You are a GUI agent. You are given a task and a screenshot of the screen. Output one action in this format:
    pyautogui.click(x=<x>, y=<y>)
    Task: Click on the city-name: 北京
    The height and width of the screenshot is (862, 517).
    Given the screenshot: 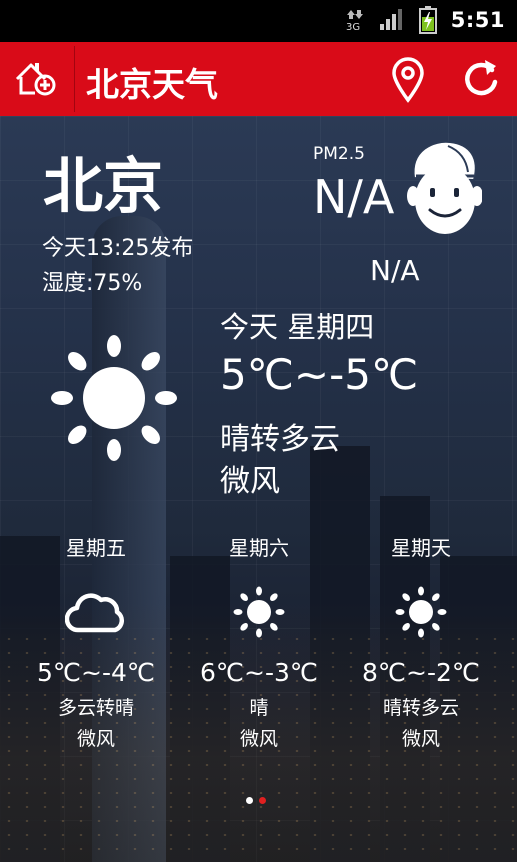 What is the action you would take?
    pyautogui.click(x=103, y=187)
    